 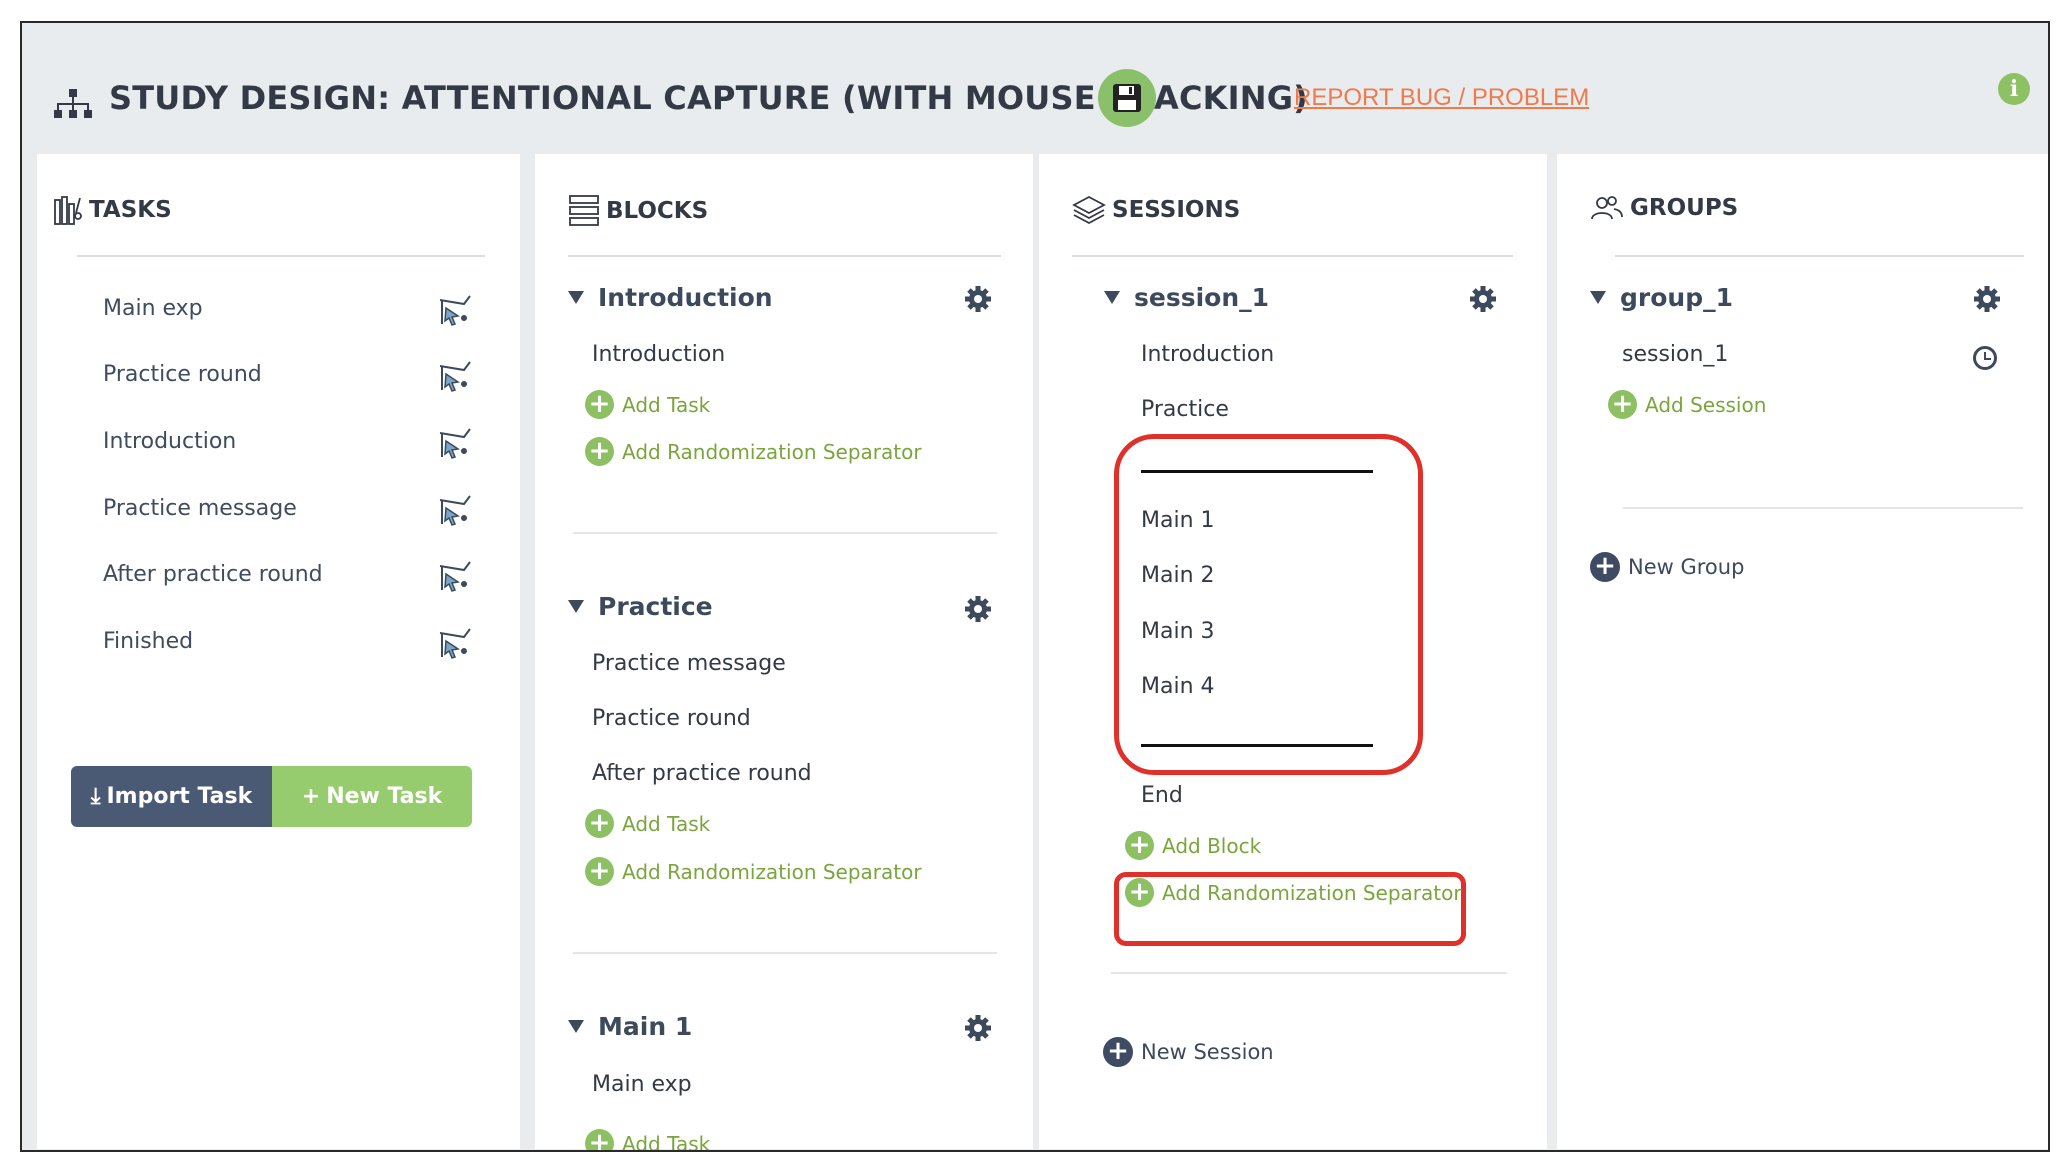 What do you see at coordinates (1178, 520) in the screenshot?
I see `session-block-item: Main 1` at bounding box center [1178, 520].